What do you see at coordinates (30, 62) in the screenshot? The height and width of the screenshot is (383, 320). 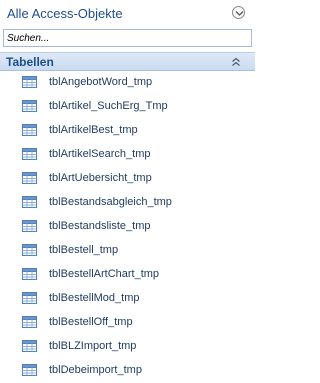 I see `group-label: Tabellen` at bounding box center [30, 62].